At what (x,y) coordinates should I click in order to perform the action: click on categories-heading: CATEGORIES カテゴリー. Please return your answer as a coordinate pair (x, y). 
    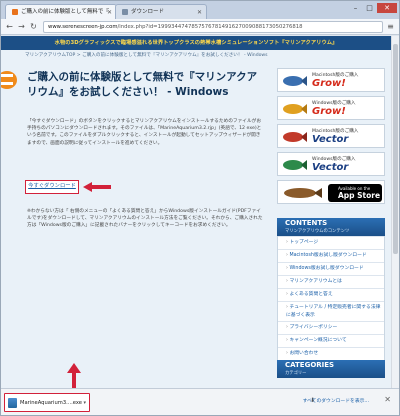
    Looking at the image, I should click on (331, 369).